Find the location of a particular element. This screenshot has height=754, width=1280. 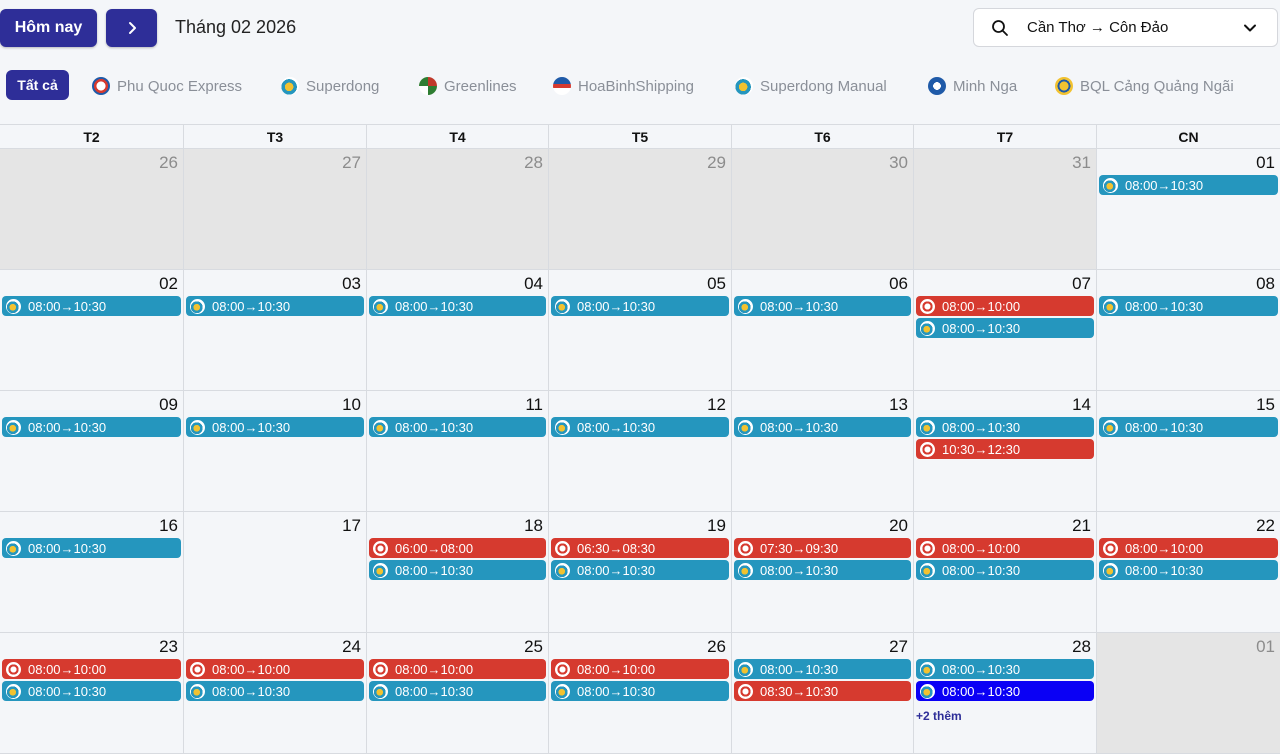

day-number: 13 is located at coordinates (898, 404).